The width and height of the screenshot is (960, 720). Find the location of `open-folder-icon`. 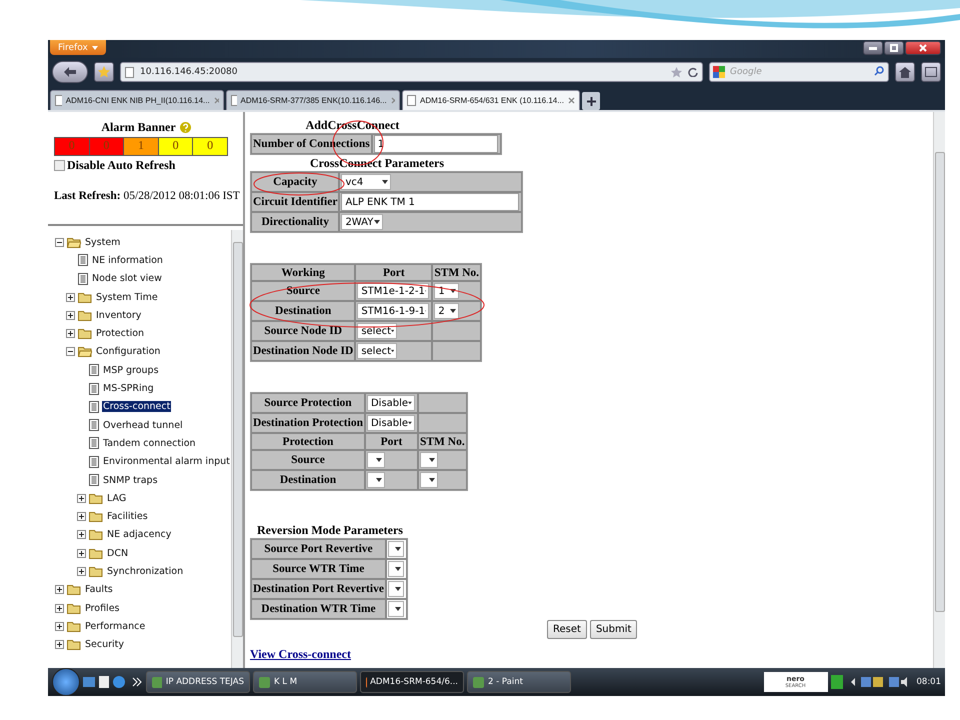

open-folder-icon is located at coordinates (74, 242).